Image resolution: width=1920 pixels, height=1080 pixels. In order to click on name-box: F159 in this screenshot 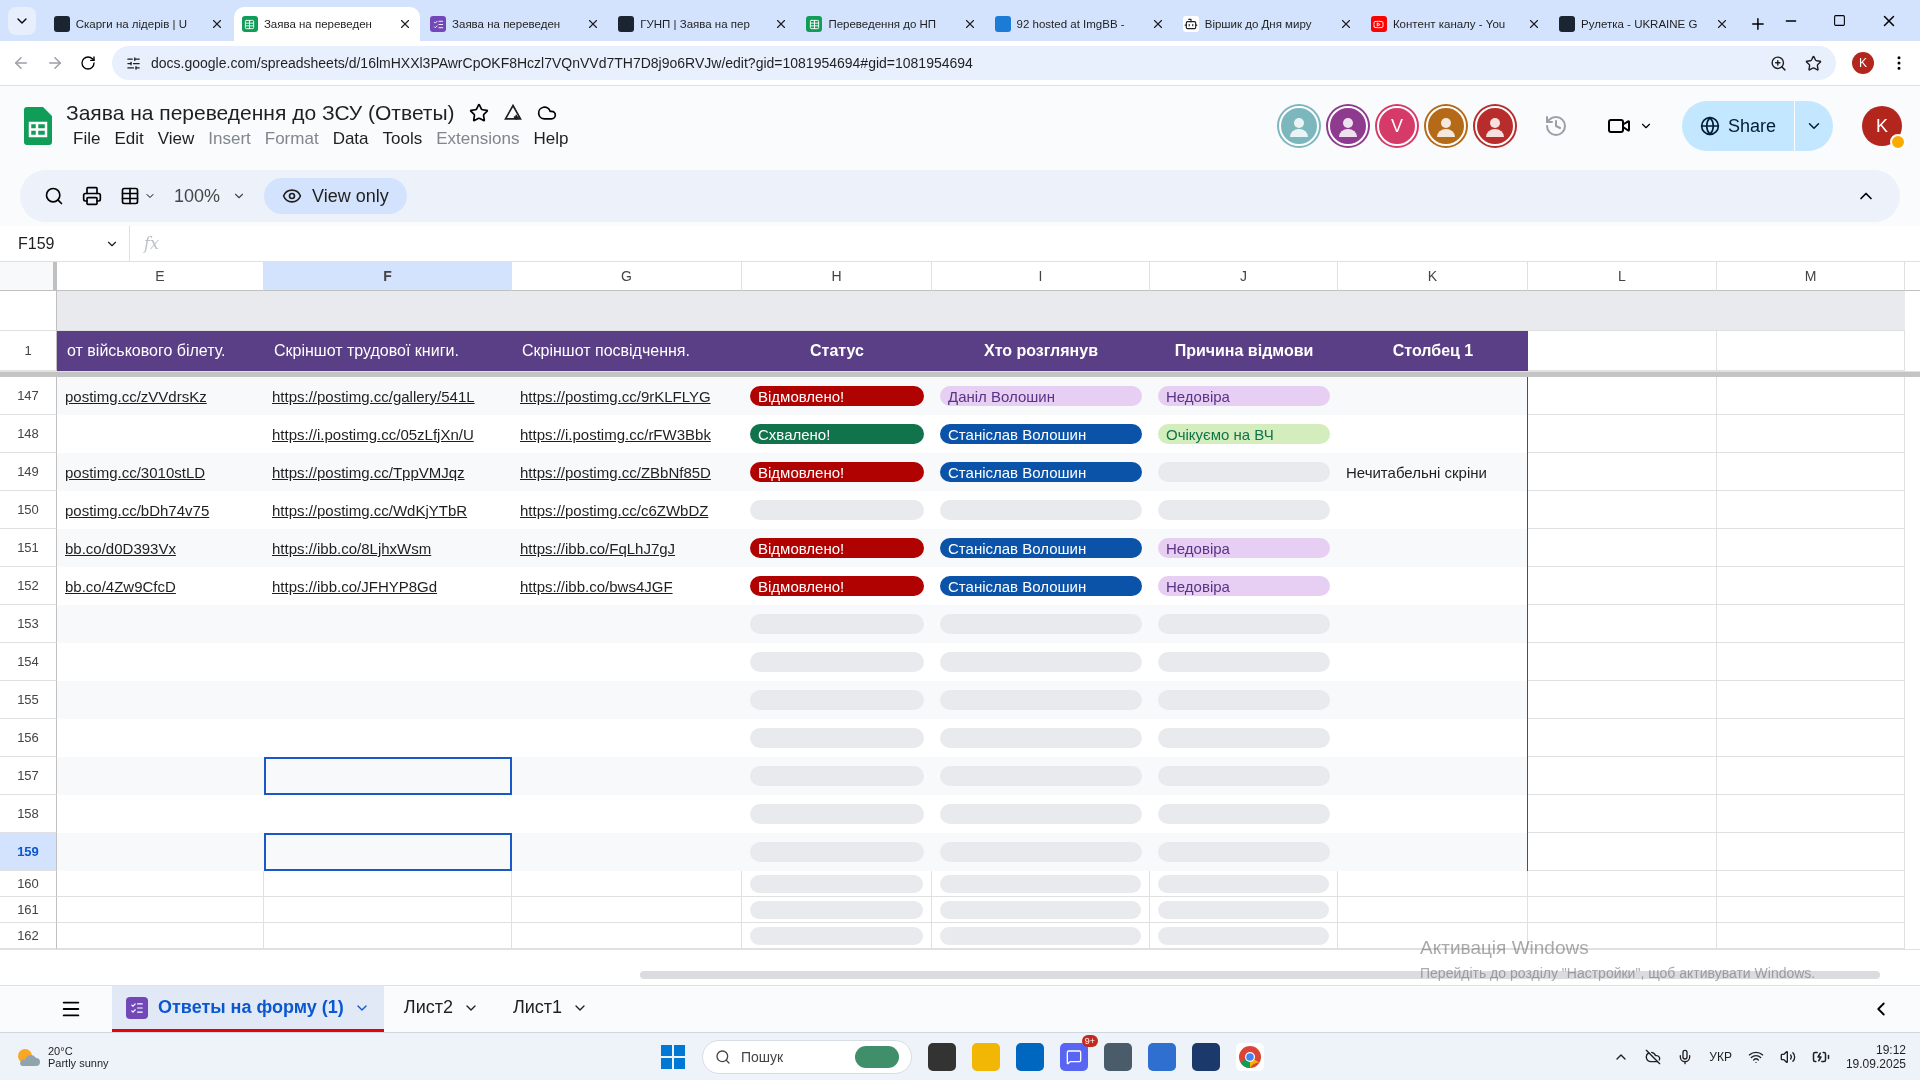, I will do `click(65, 243)`.